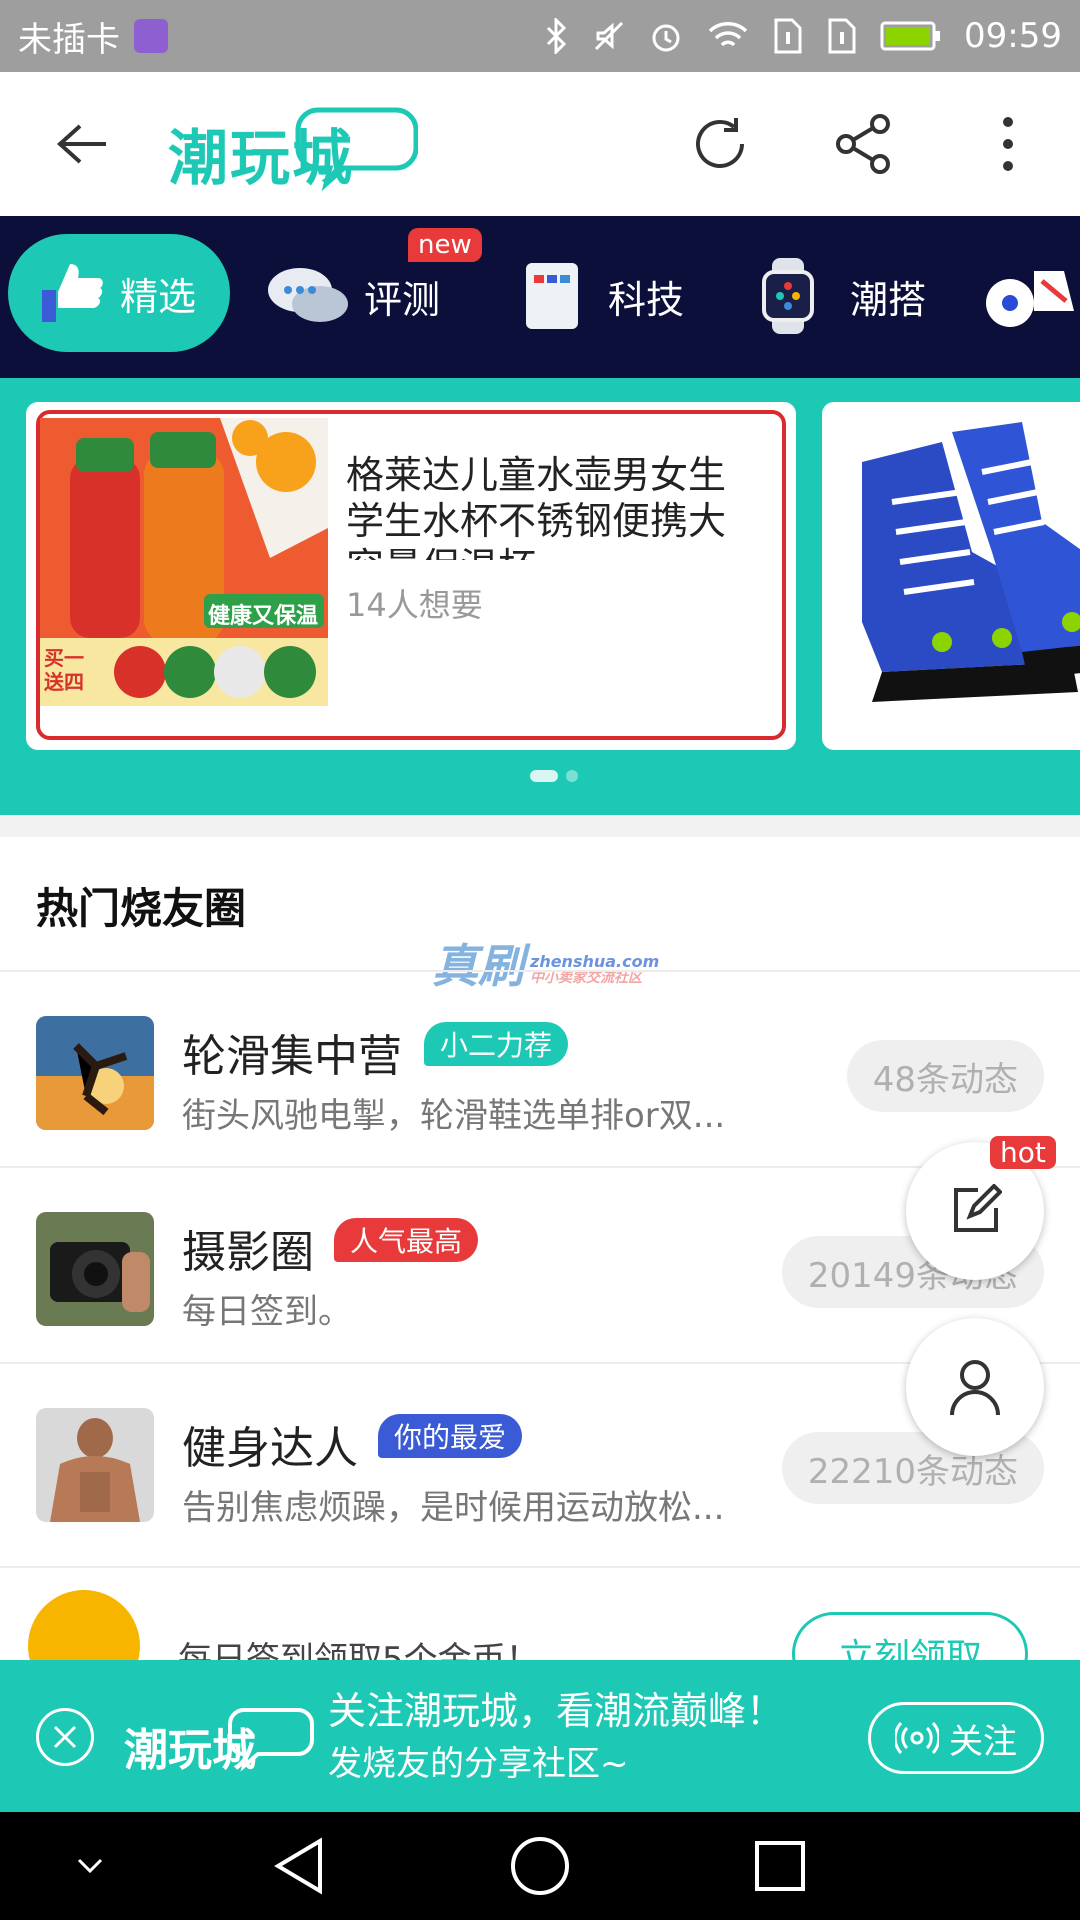  Describe the element at coordinates (402, 299) in the screenshot. I see `tab-label: 评测` at that location.